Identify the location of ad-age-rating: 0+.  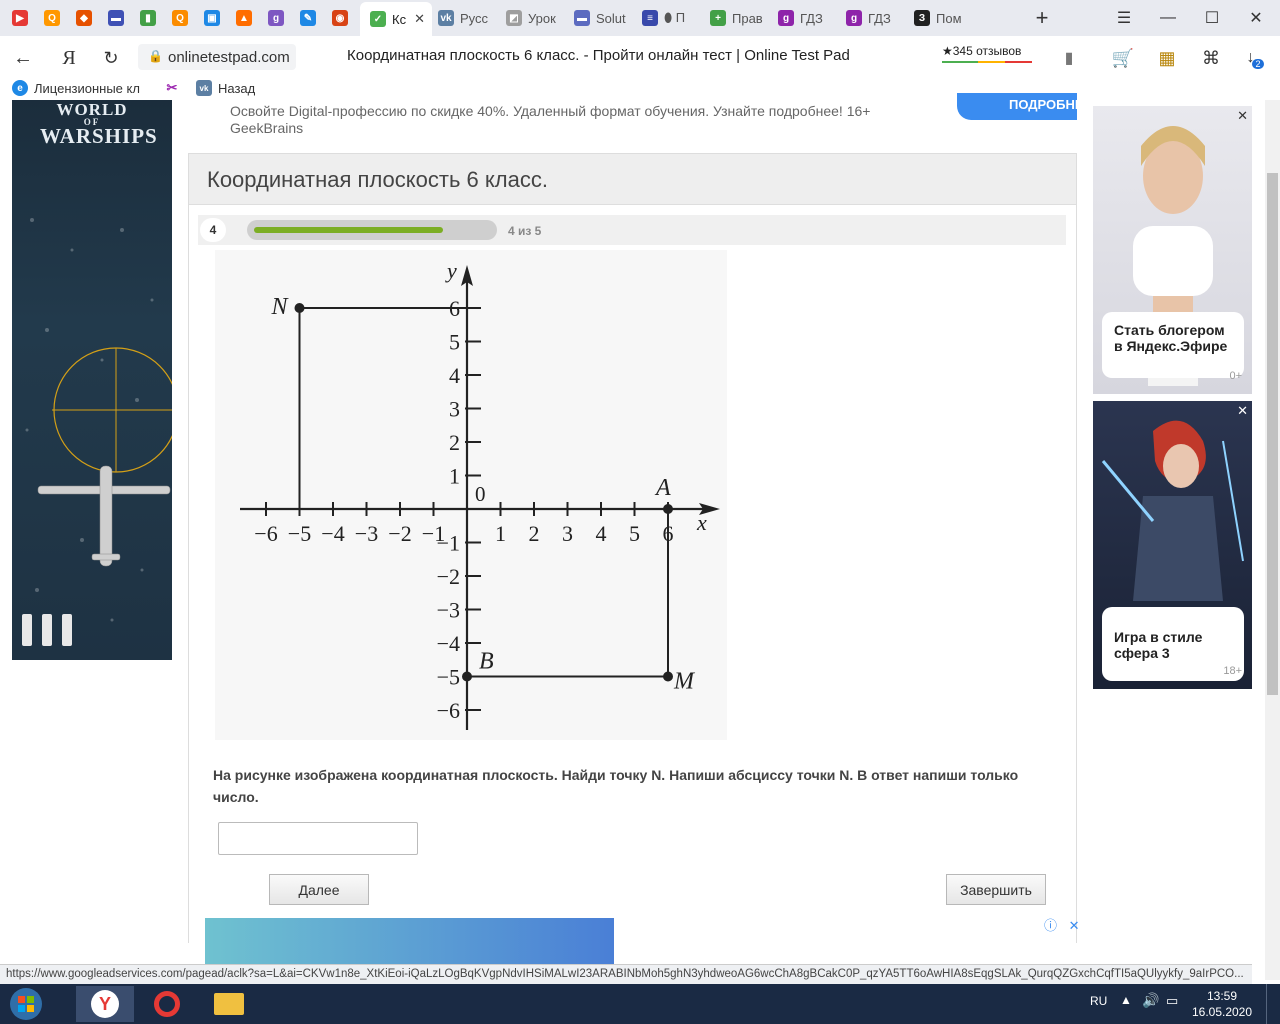
(1235, 376).